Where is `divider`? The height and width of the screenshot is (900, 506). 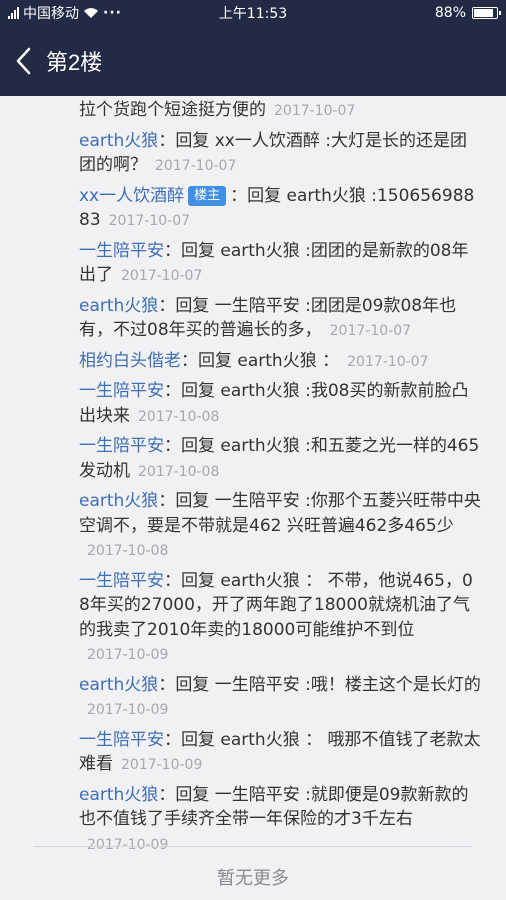
divider is located at coordinates (253, 846).